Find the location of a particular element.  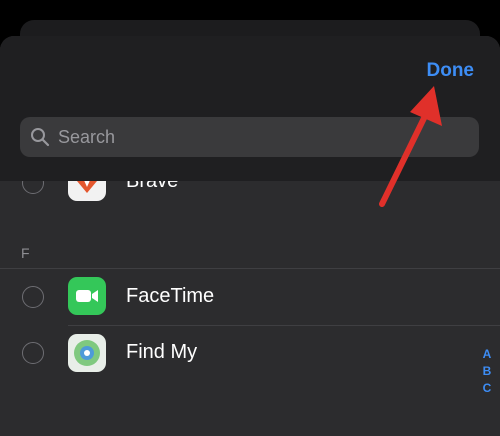

index-letter-b: B is located at coordinates (487, 371).